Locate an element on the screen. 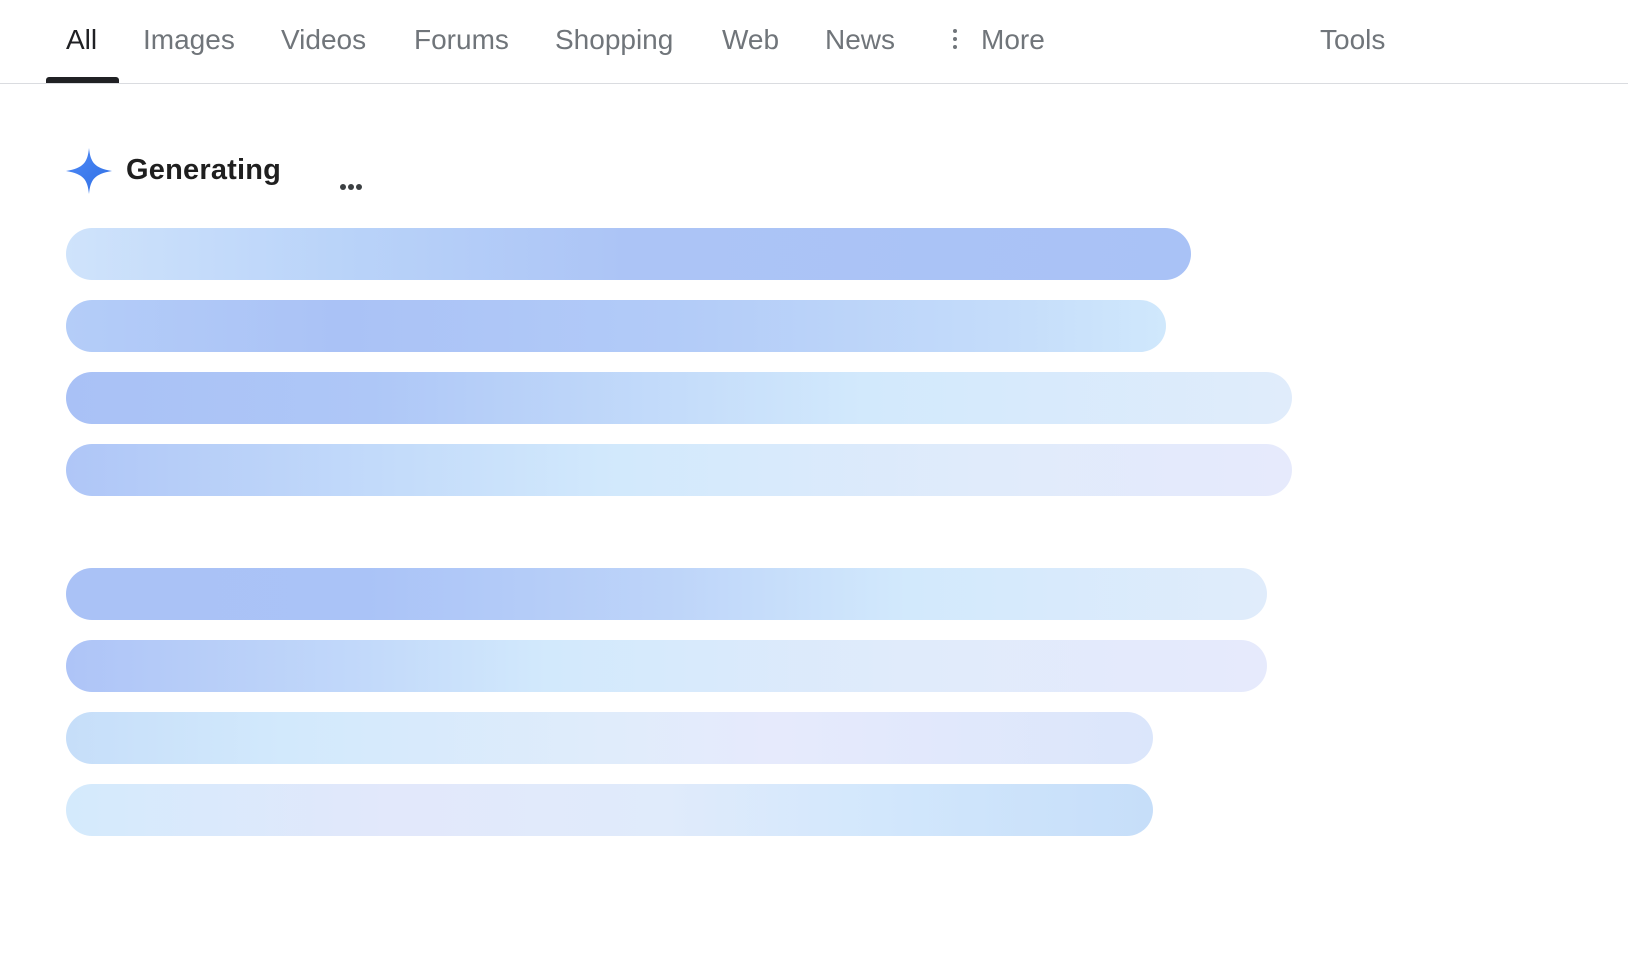 This screenshot has width=1628, height=956. tab-more: More is located at coordinates (1013, 53).